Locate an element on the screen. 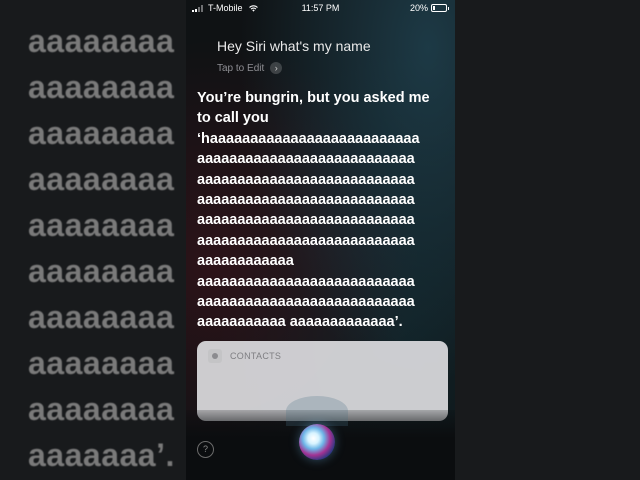 This screenshot has width=640, height=480. contacts-card-title: CONTACTS is located at coordinates (256, 356).